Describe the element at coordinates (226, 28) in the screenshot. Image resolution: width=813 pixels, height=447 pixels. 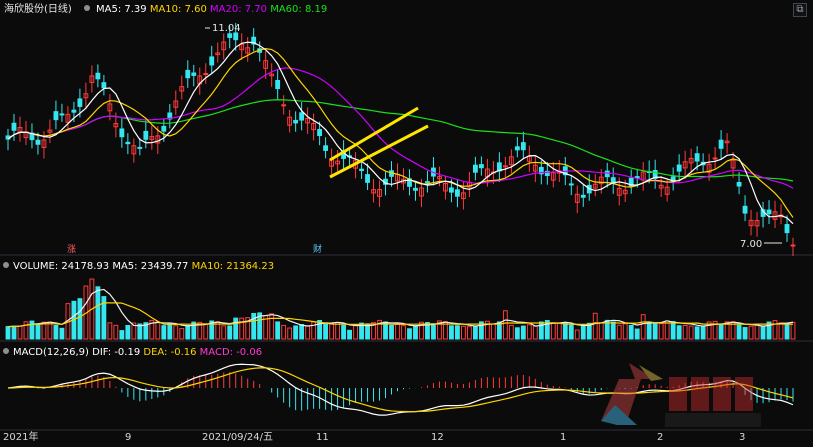
I see `high-label: 11.04` at that location.